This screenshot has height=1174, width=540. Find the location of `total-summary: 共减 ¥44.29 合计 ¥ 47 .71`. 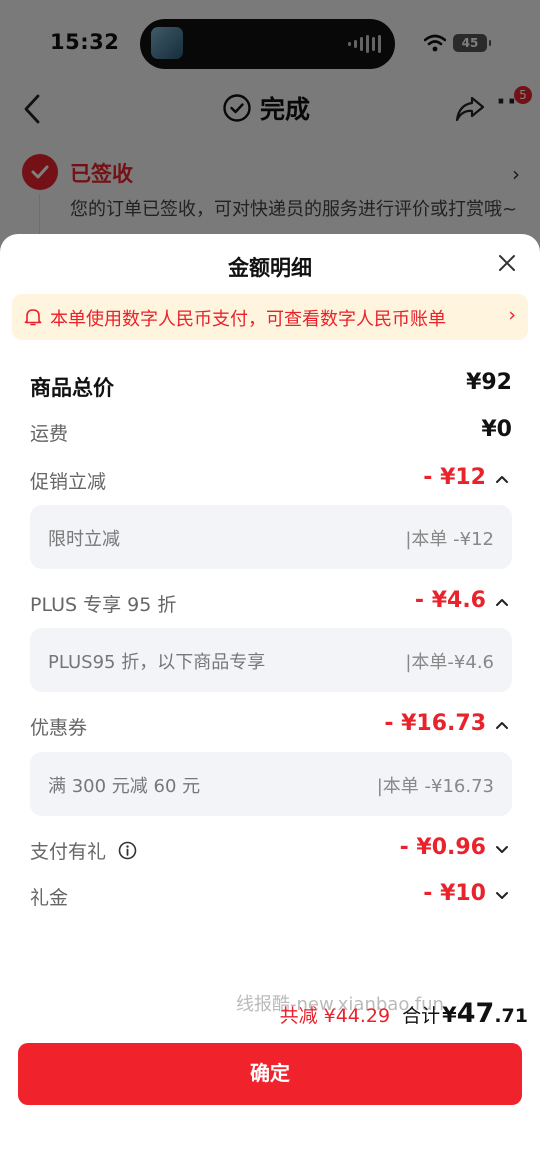

total-summary: 共减 ¥44.29 合计 ¥ 47 .71 is located at coordinates (404, 1013).